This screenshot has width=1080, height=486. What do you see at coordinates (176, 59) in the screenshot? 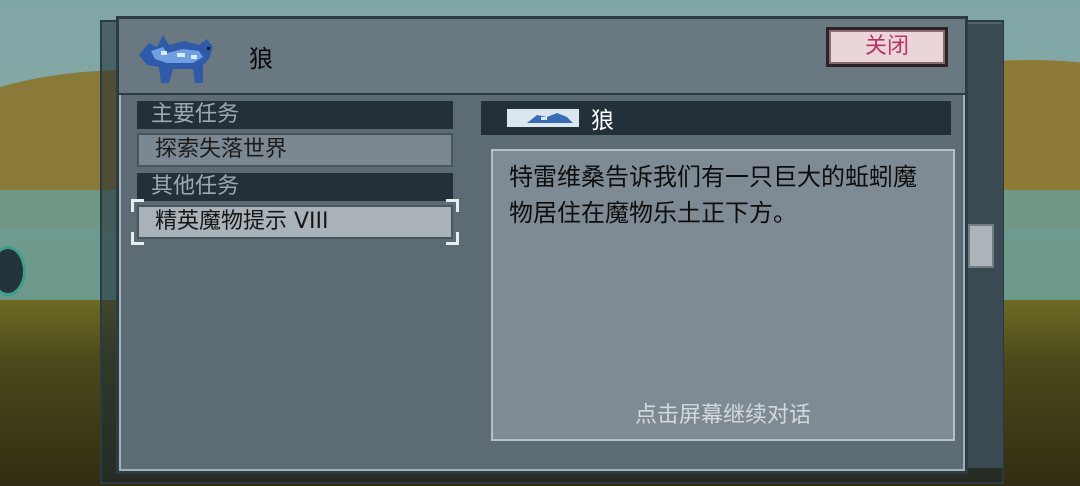
I see `wolf-icon` at bounding box center [176, 59].